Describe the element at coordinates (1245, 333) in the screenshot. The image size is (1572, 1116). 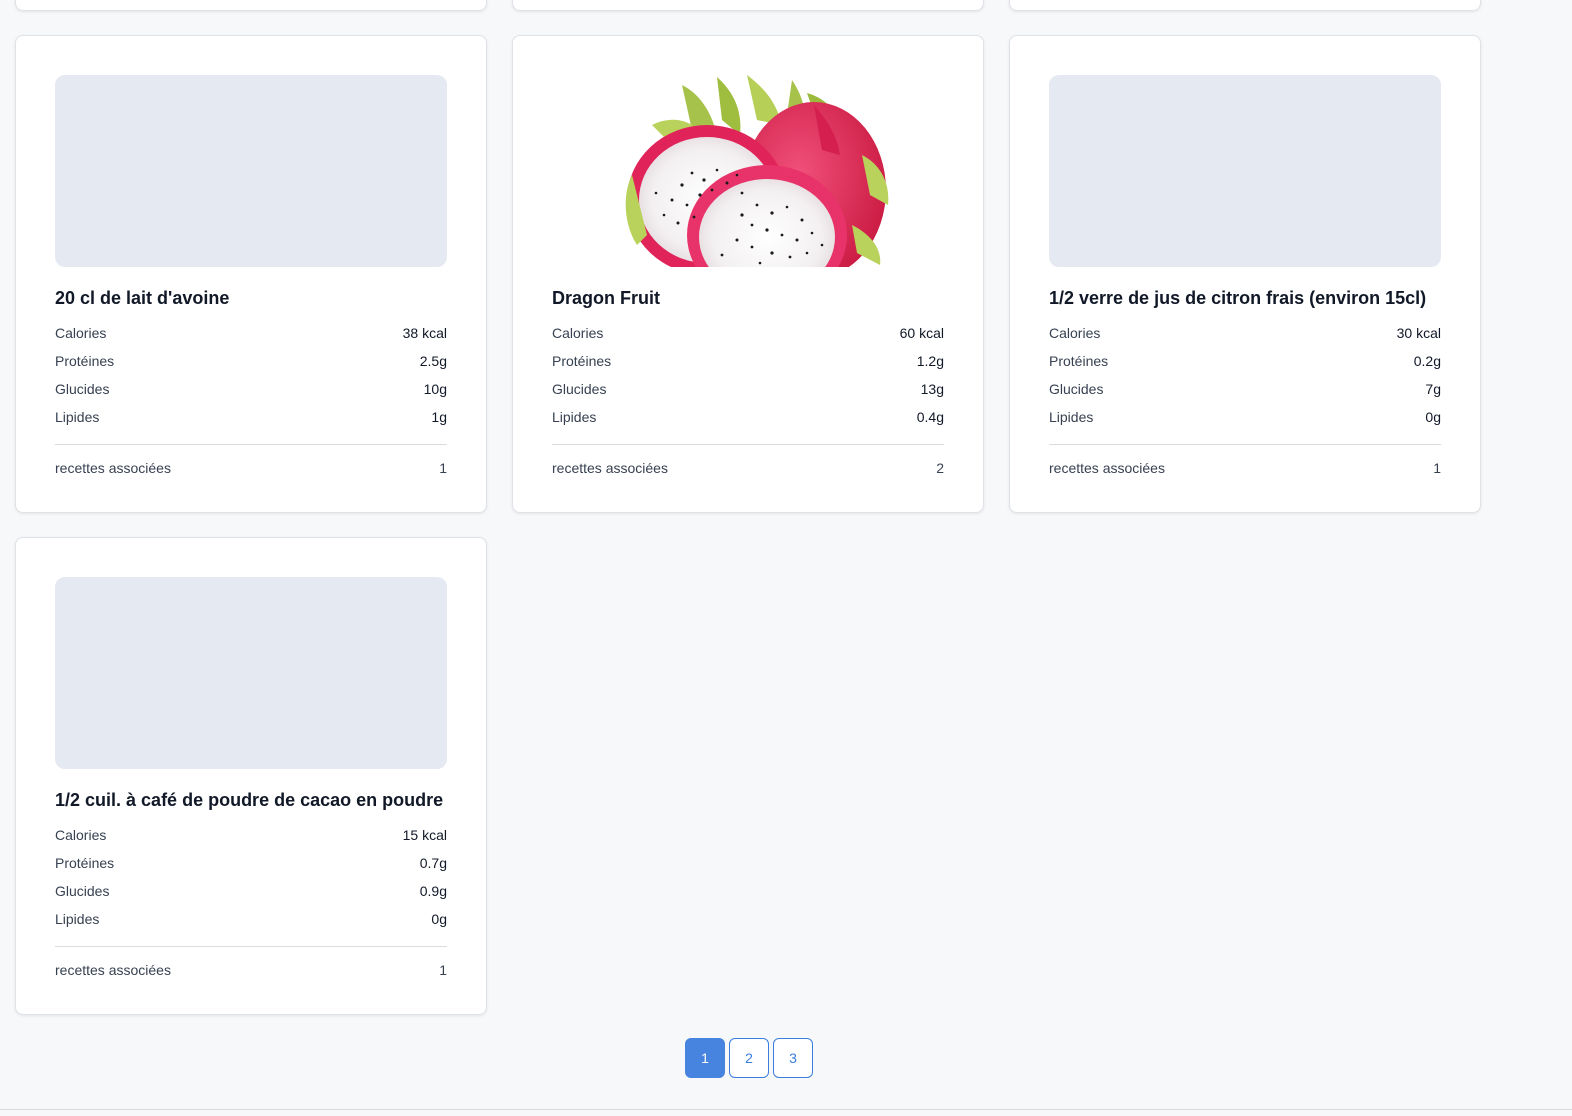
I see `nutrition-row-calories: Calories 30 kcal` at that location.